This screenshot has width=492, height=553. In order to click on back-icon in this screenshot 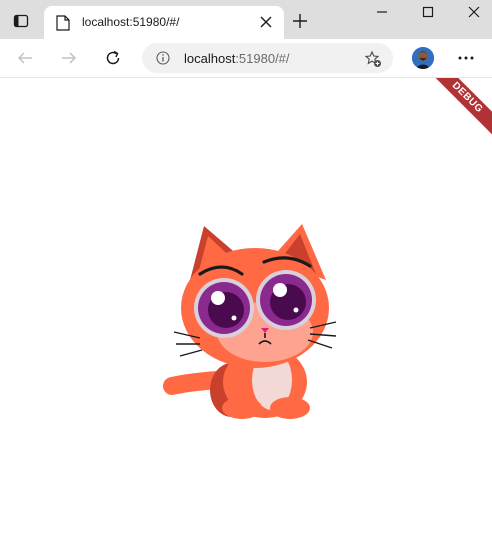, I will do `click(24, 58)`.